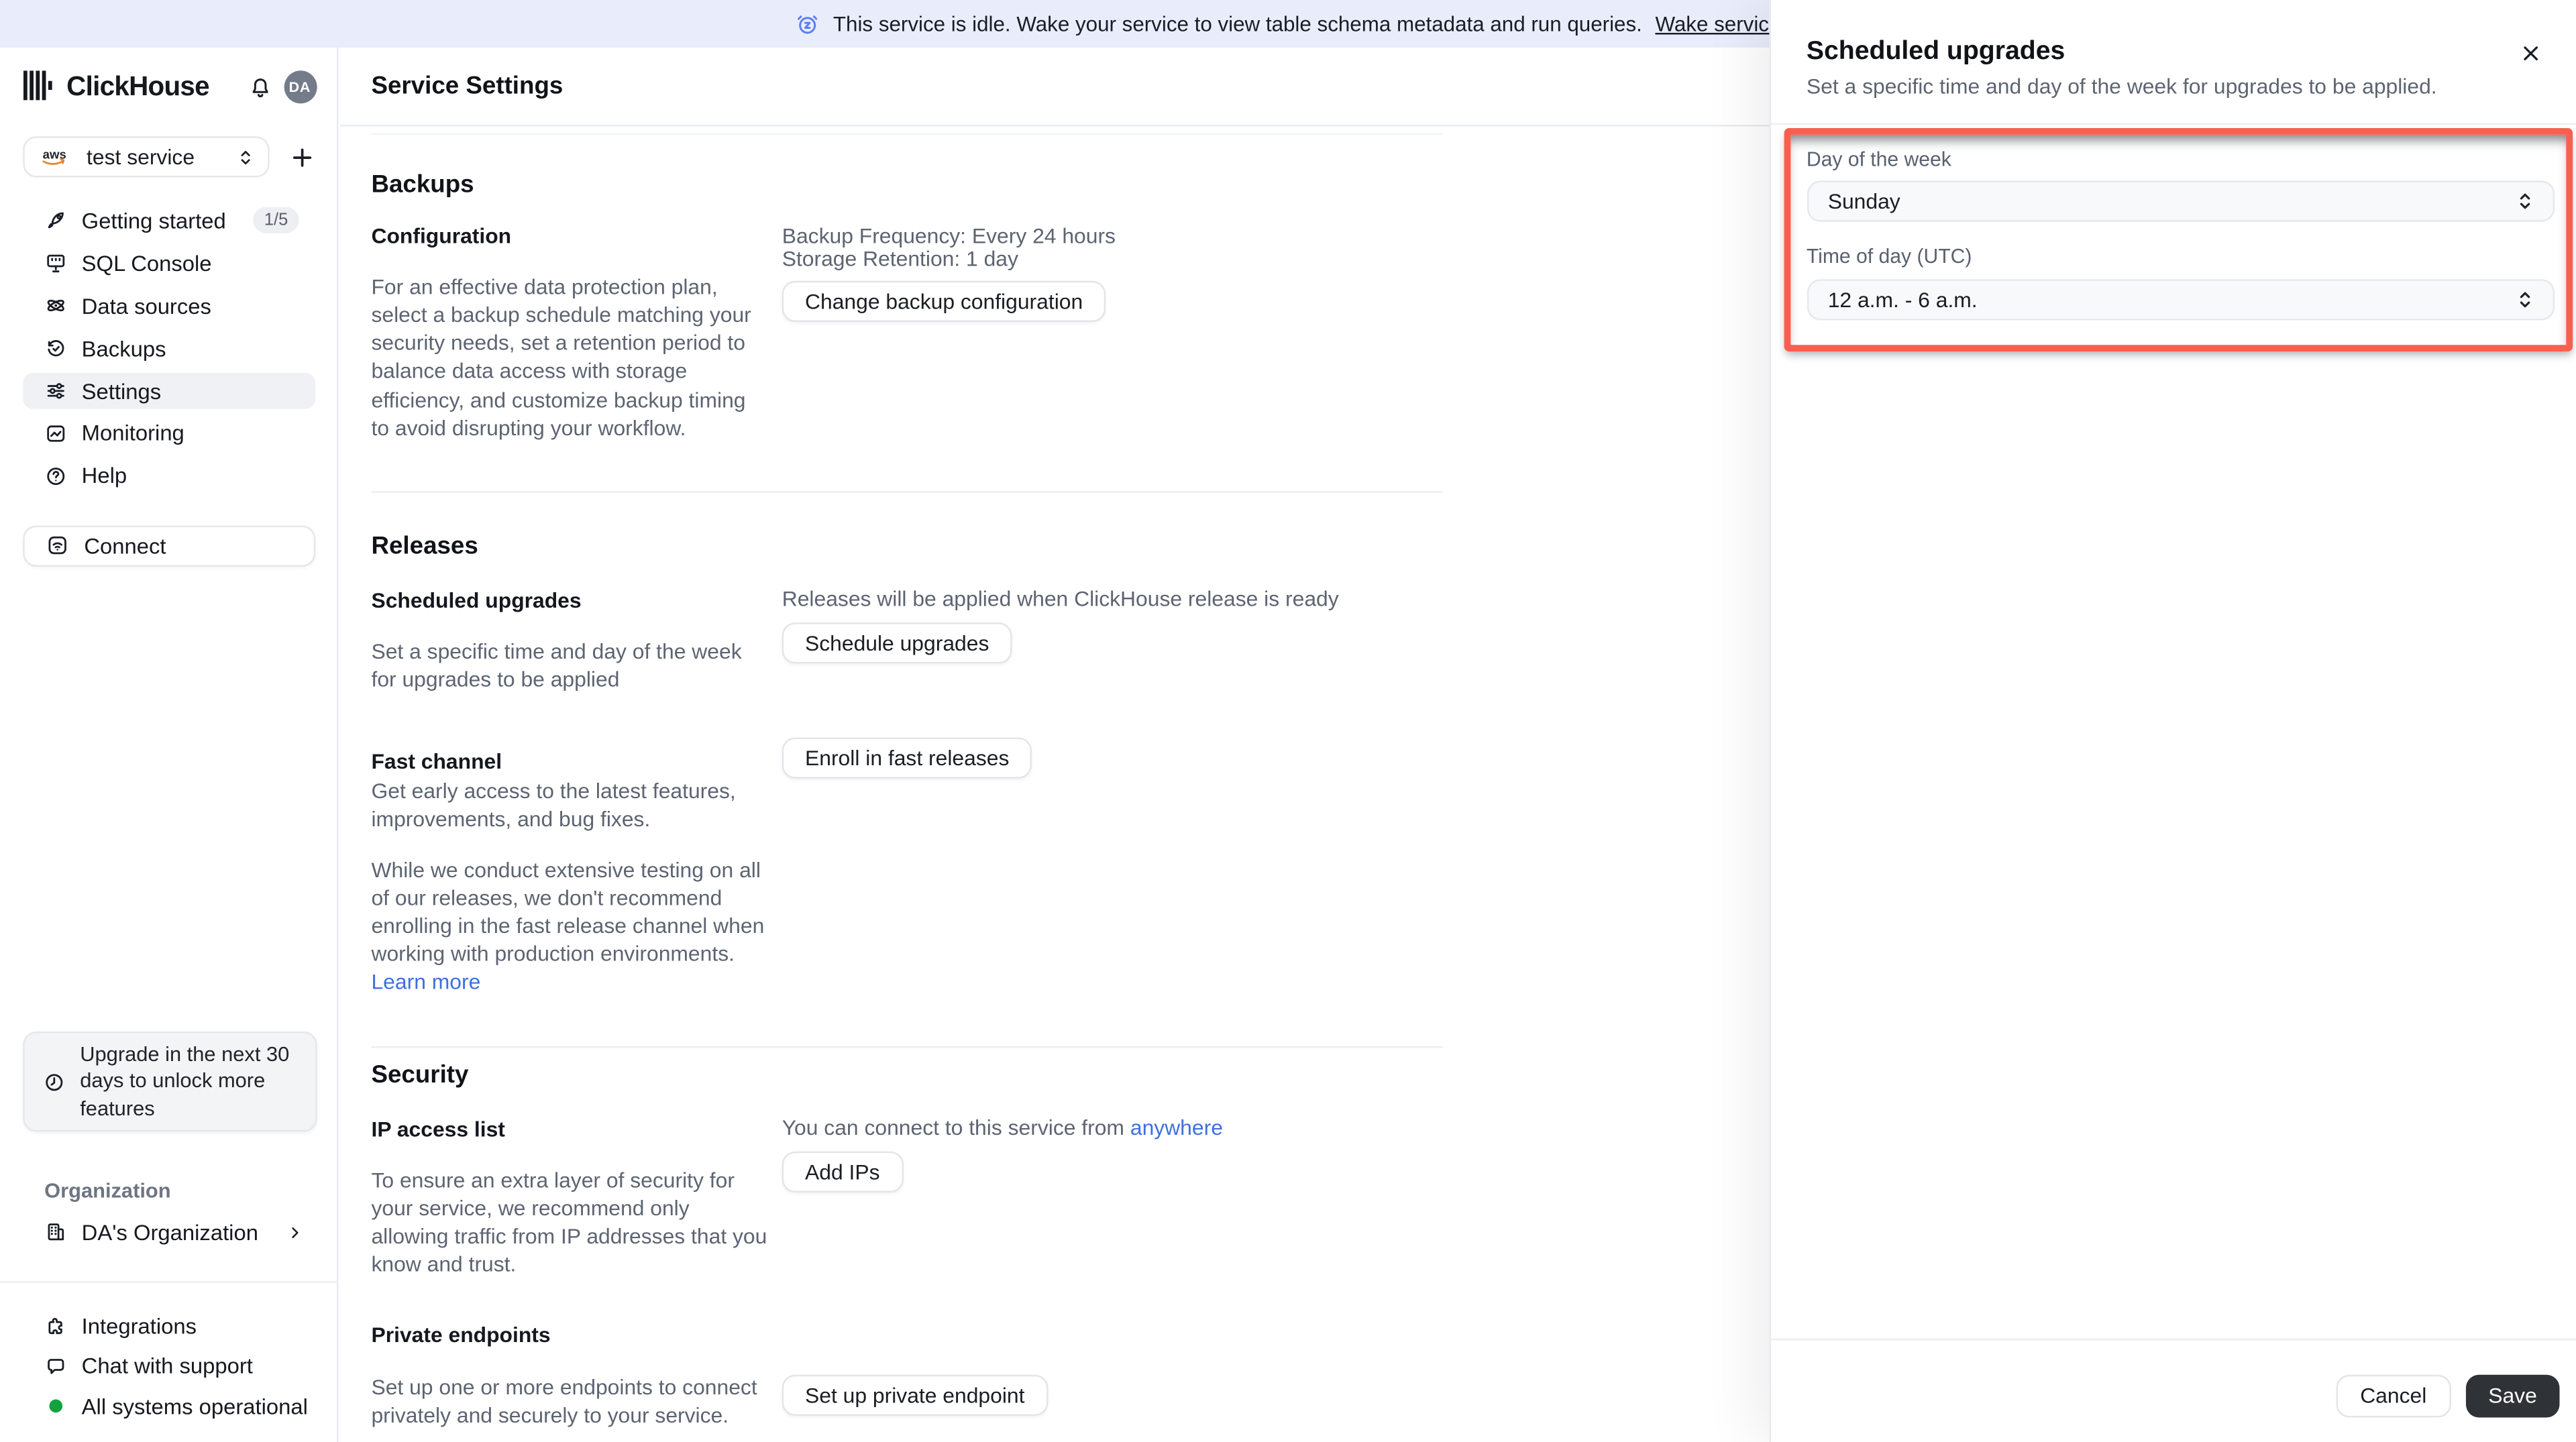 The height and width of the screenshot is (1442, 2576). I want to click on configuration-label: Configuration, so click(441, 236).